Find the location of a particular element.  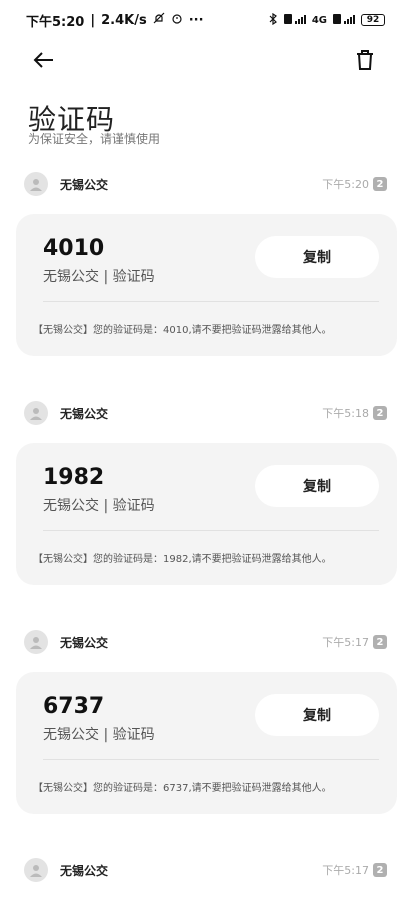

sender-row: 无锡公交 下午5:18 2 is located at coordinates (205, 413).